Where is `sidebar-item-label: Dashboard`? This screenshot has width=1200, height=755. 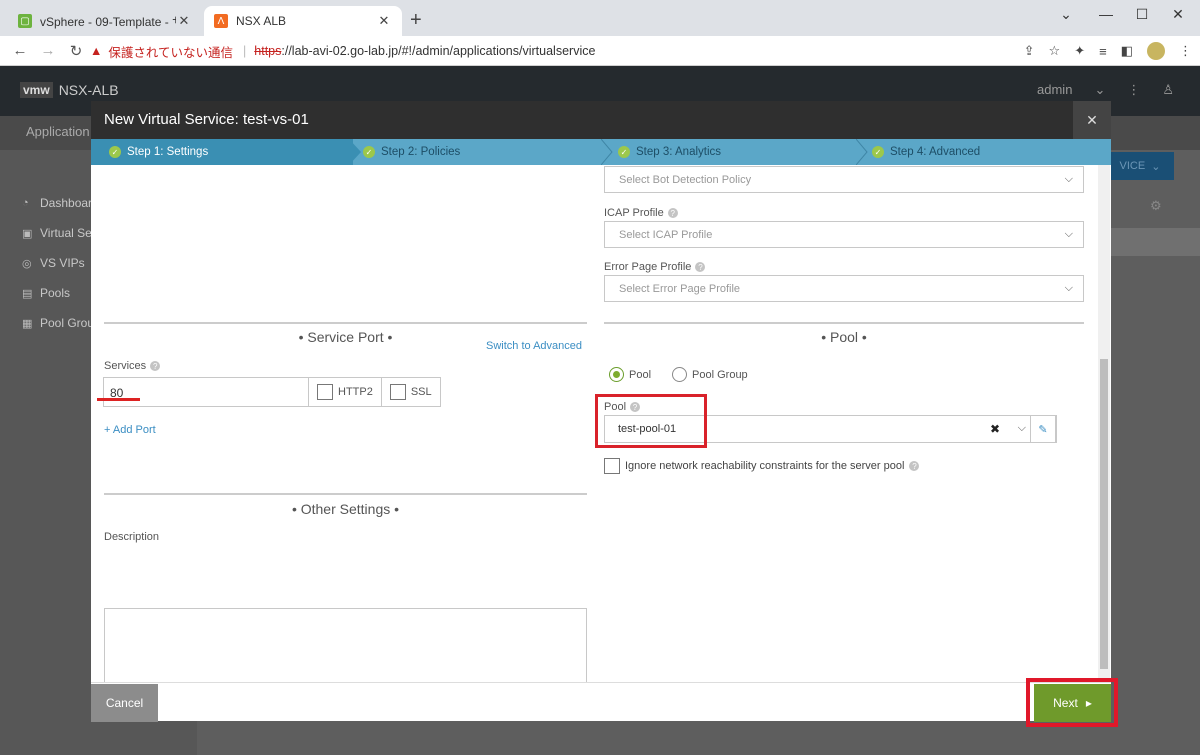 sidebar-item-label: Dashboard is located at coordinates (69, 203).